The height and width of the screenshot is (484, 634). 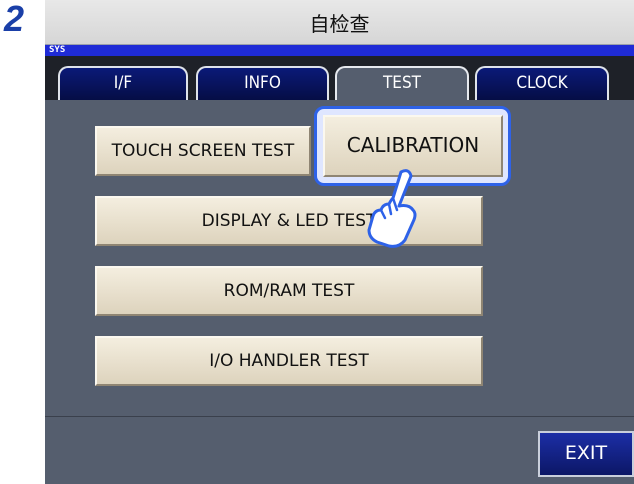 I want to click on tab-test: TEST, so click(x=402, y=83).